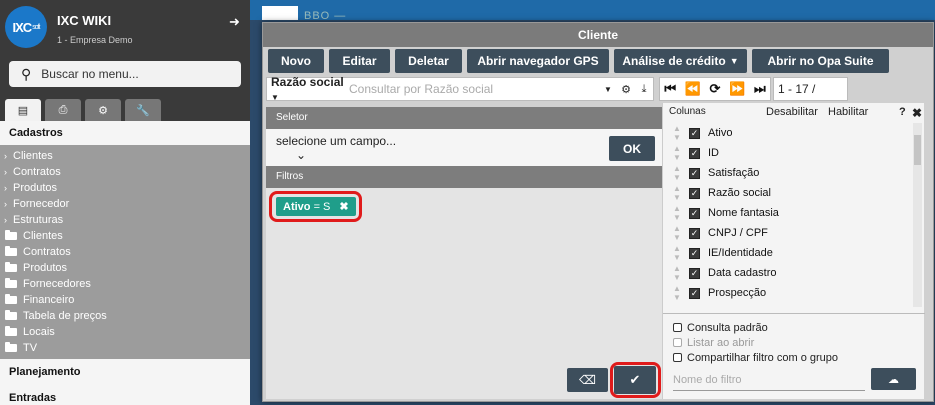 This screenshot has width=935, height=405. What do you see at coordinates (83, 110) in the screenshot?
I see `sidebar-tabs: ▤ ⎙ ⚙ 🔧` at bounding box center [83, 110].